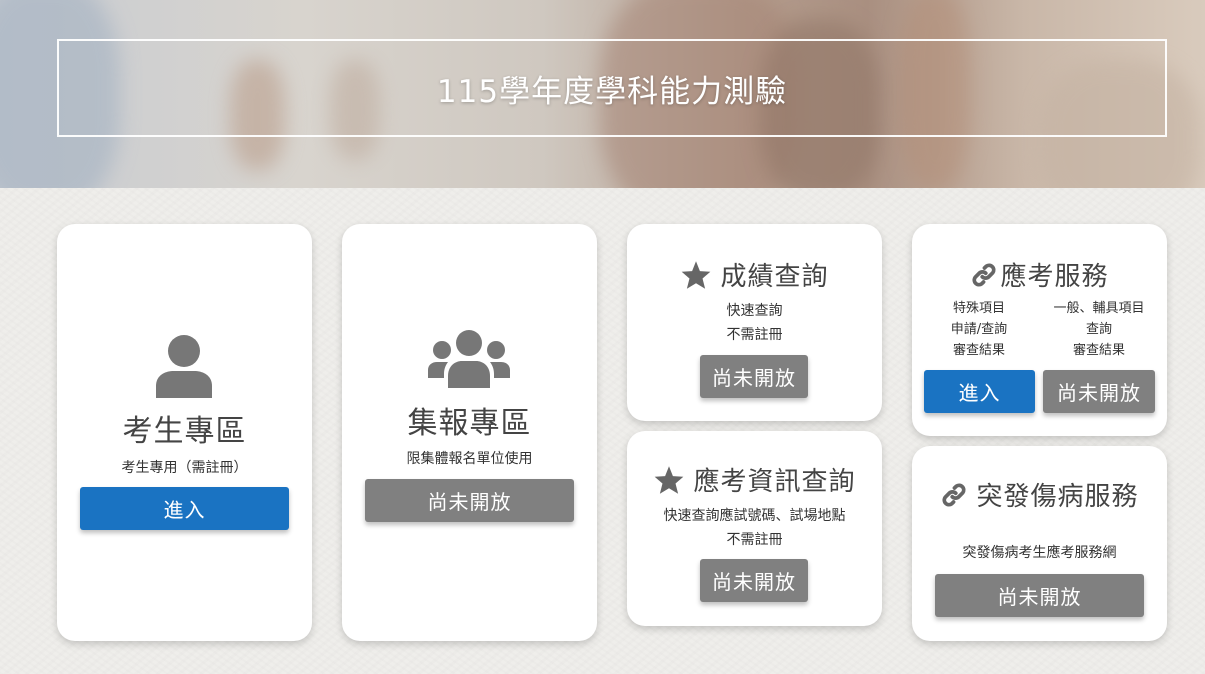 This screenshot has width=1205, height=674. What do you see at coordinates (469, 459) in the screenshot?
I see `group-card-subtitle: 限集體報名單位使用` at bounding box center [469, 459].